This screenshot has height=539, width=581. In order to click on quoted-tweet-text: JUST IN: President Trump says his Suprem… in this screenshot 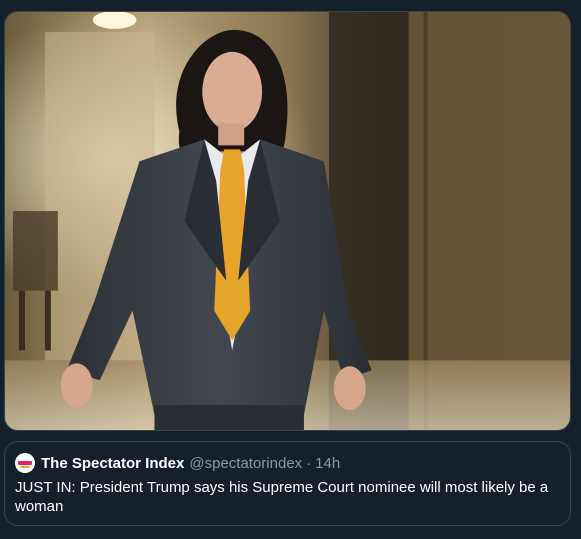, I will do `click(282, 497)`.